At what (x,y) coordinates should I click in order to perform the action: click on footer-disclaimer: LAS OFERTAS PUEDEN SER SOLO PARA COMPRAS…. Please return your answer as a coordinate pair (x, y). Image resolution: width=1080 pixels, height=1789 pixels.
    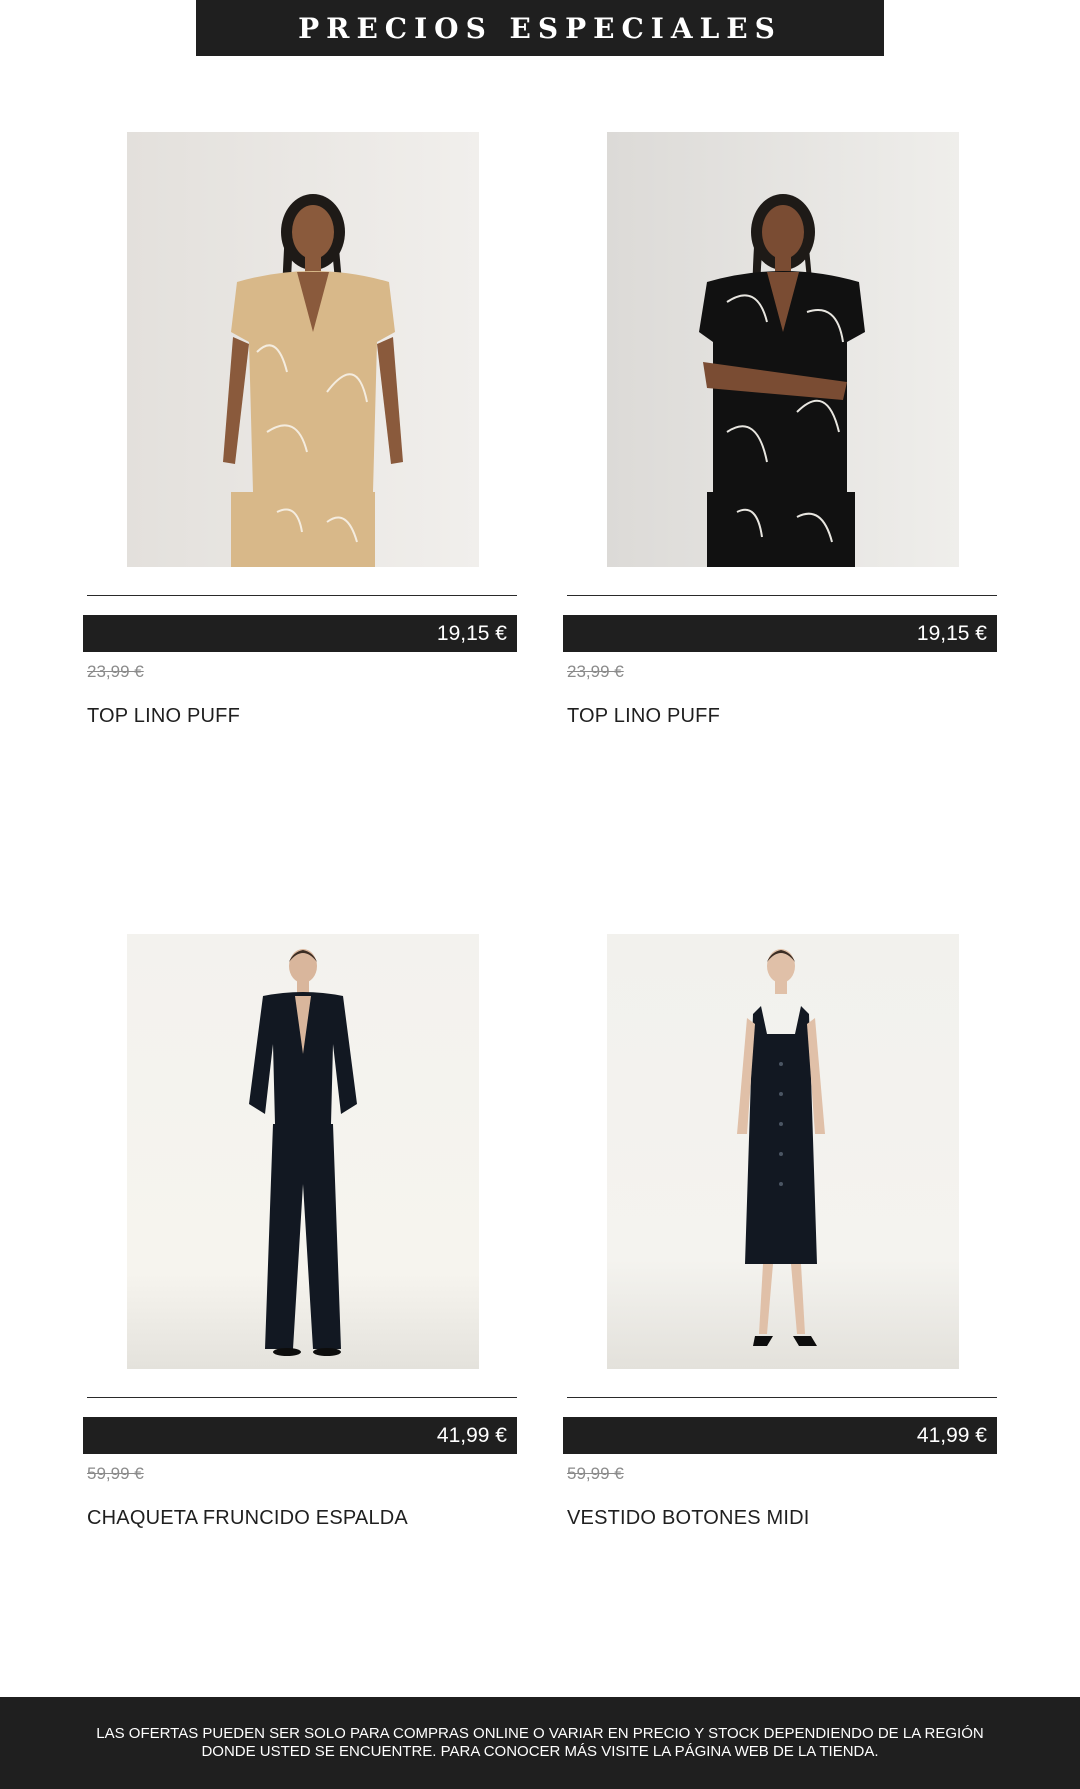
    Looking at the image, I should click on (540, 1743).